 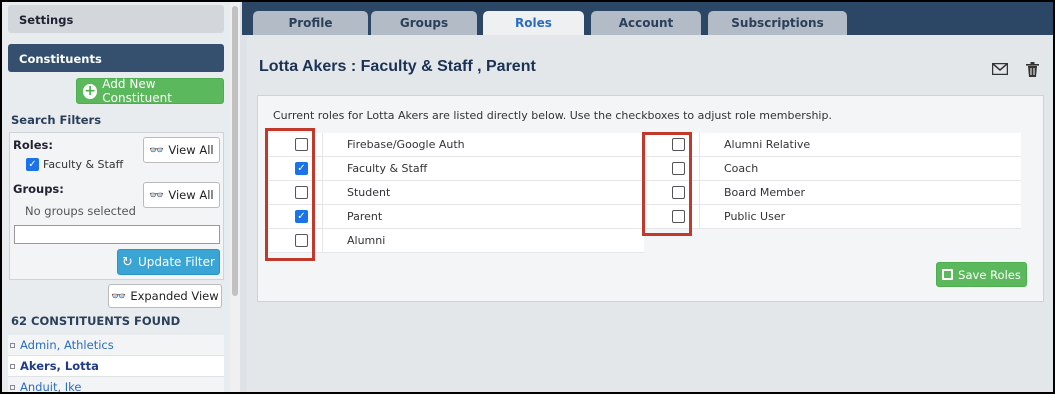 What do you see at coordinates (397, 66) in the screenshot?
I see `page-title: Lotta Akers : Faculty & Staff , Parent` at bounding box center [397, 66].